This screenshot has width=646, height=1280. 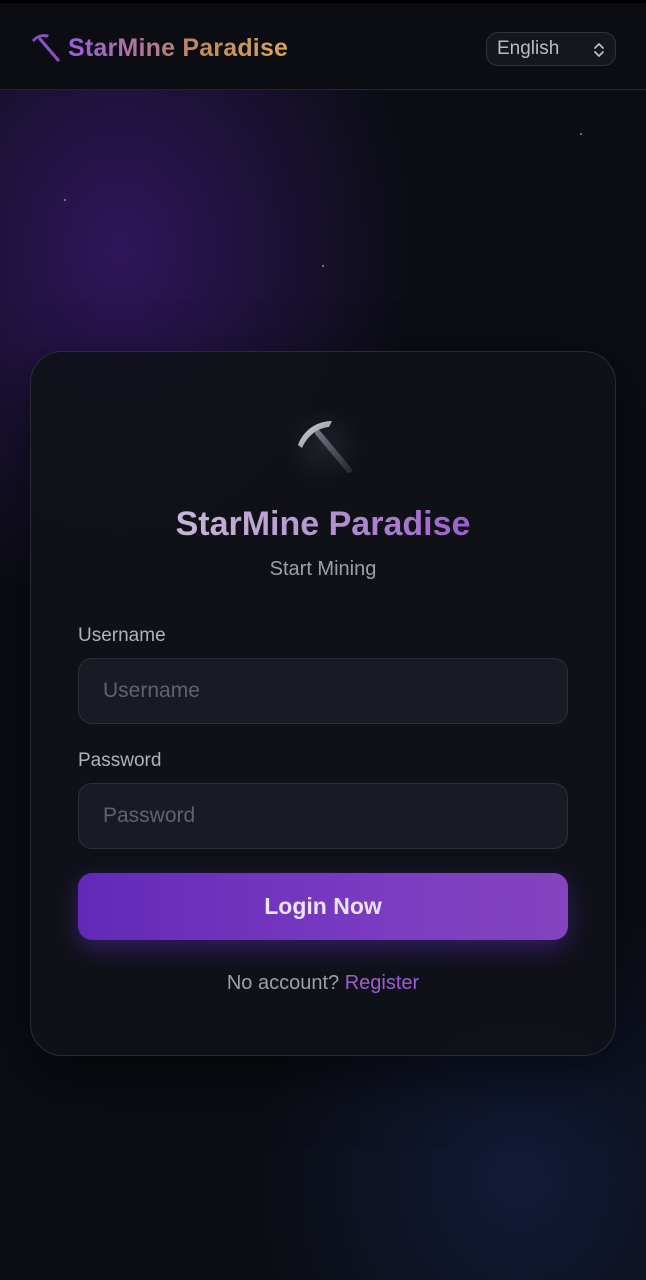 What do you see at coordinates (323, 691) in the screenshot?
I see `username-input` at bounding box center [323, 691].